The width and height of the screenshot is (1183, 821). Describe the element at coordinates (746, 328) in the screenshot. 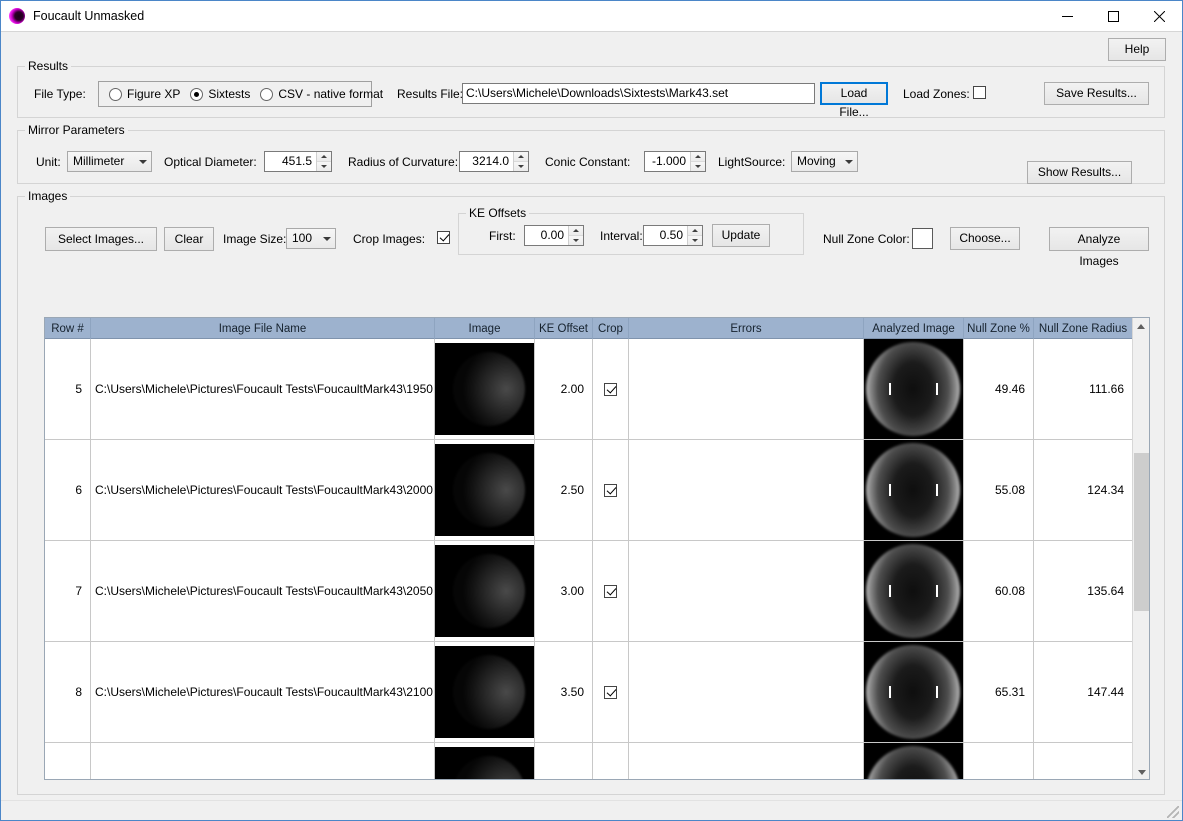

I see `column-header-errors: Errors` at that location.